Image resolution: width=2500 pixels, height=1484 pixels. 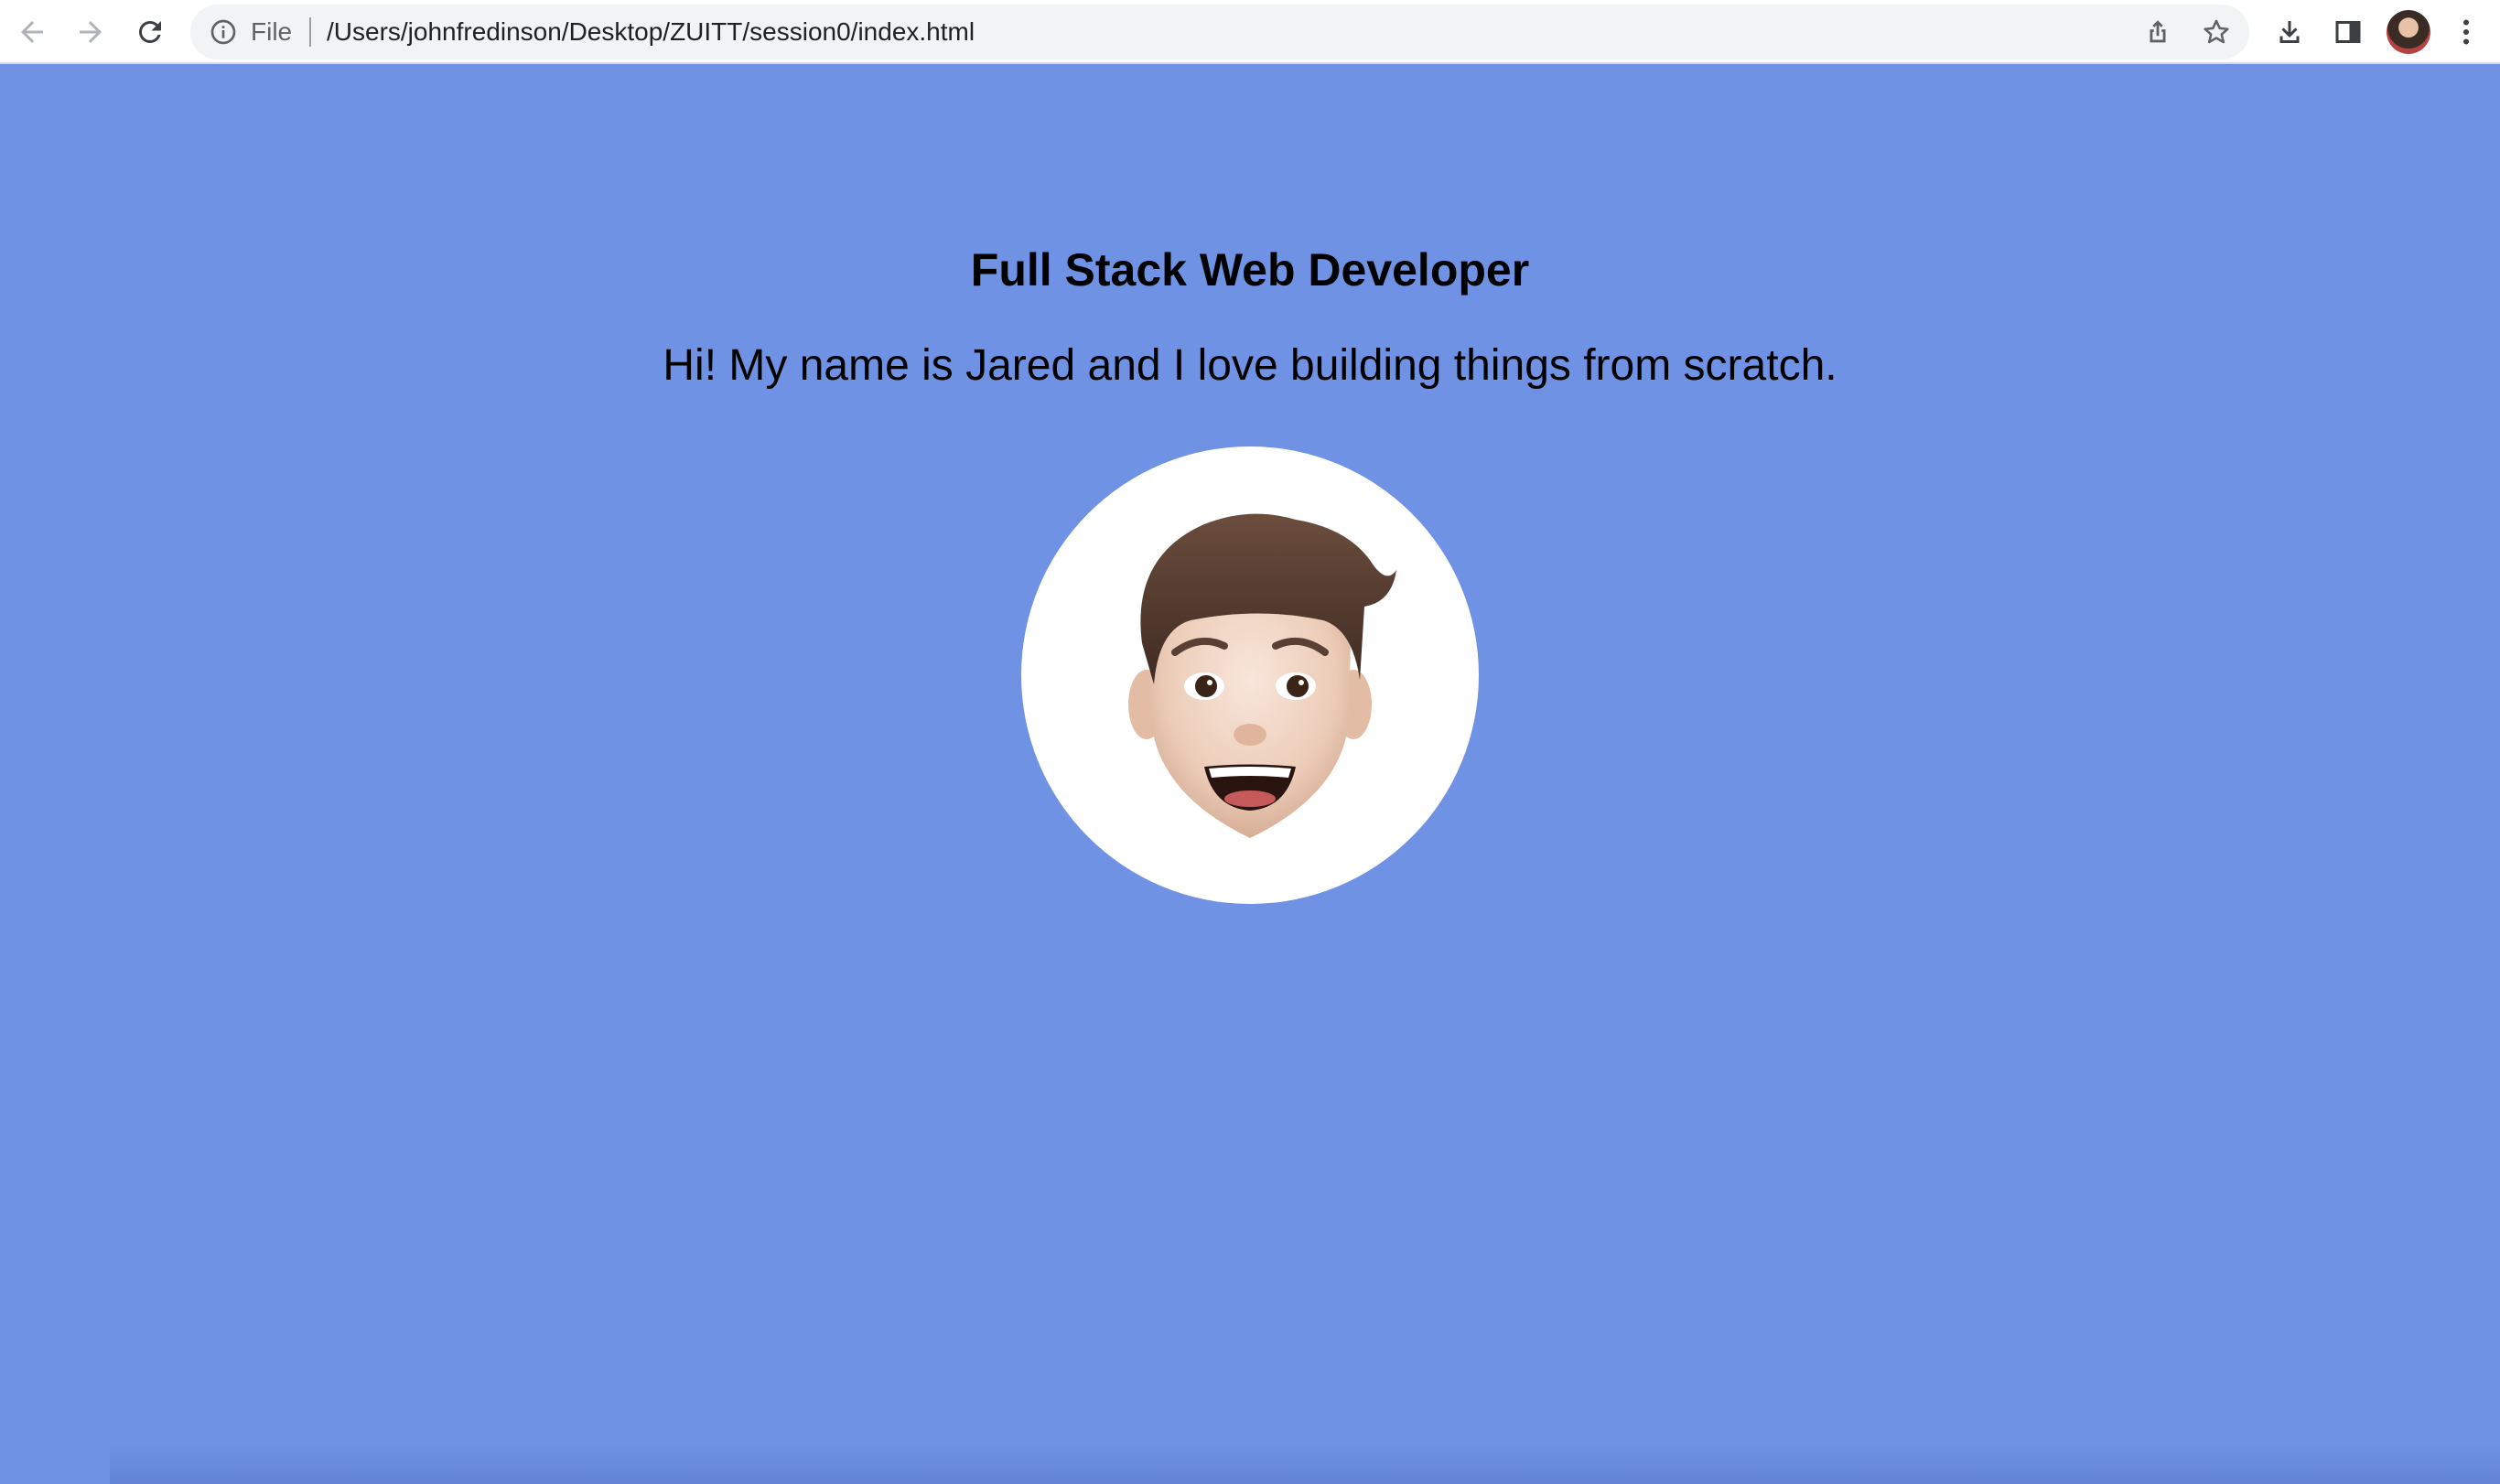 I want to click on arrow-left-icon, so click(x=32, y=32).